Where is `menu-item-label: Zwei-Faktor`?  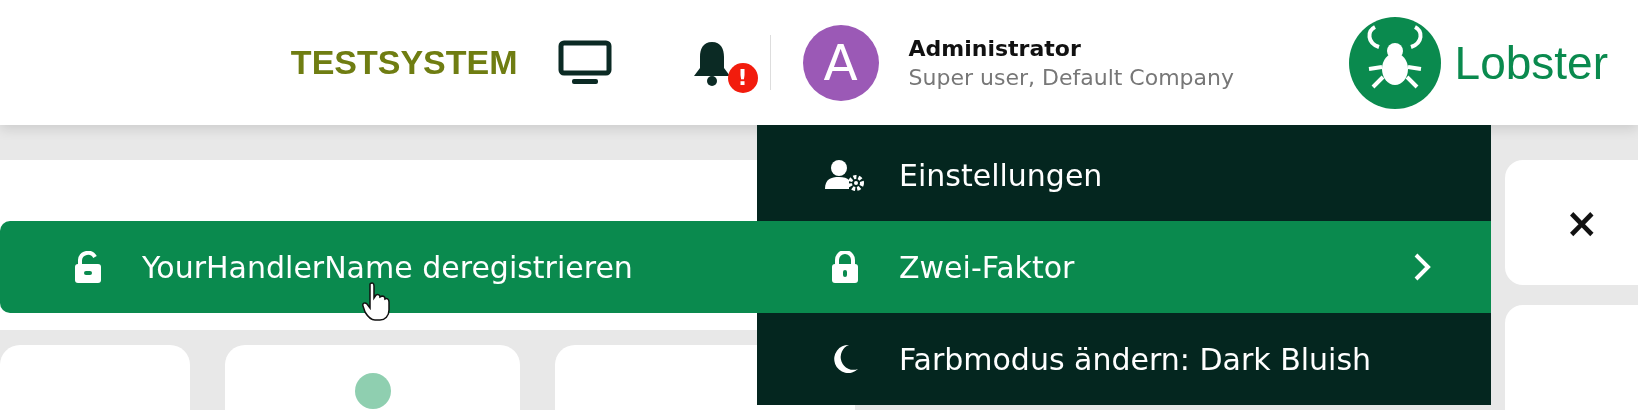 menu-item-label: Zwei-Faktor is located at coordinates (987, 267).